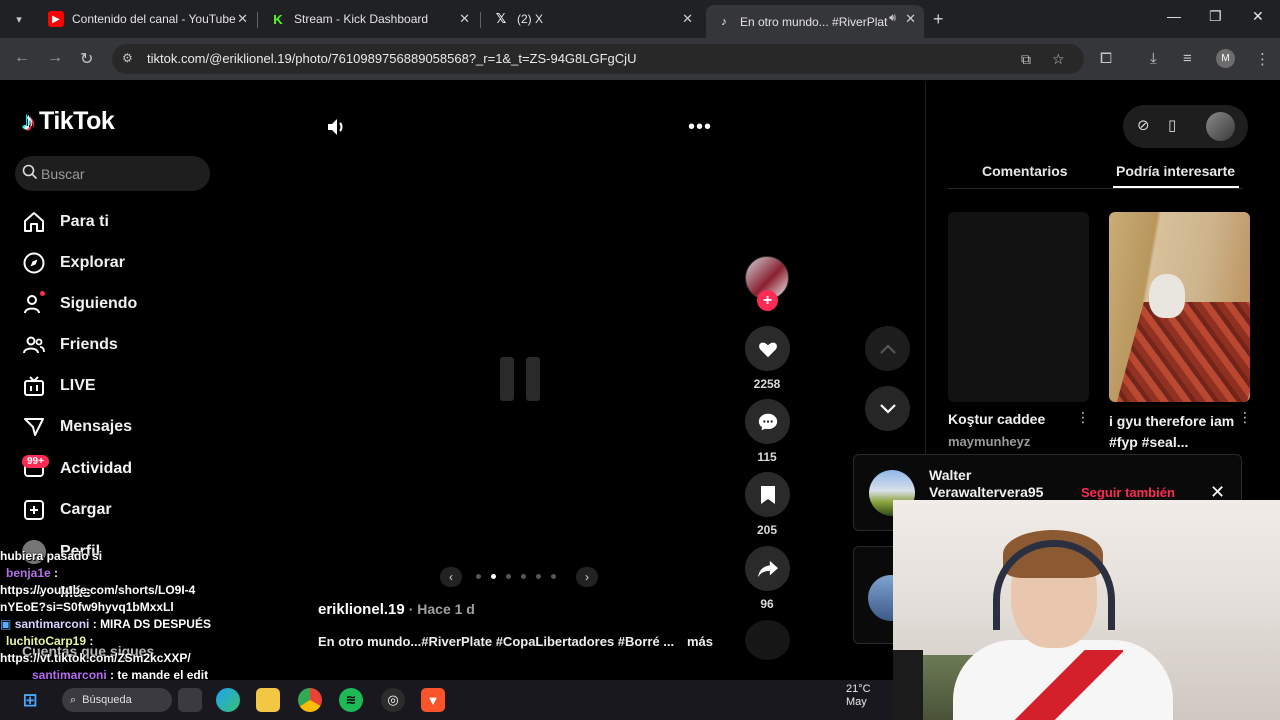 This screenshot has width=1280, height=720. I want to click on search-icon: ⌕, so click(73, 699).